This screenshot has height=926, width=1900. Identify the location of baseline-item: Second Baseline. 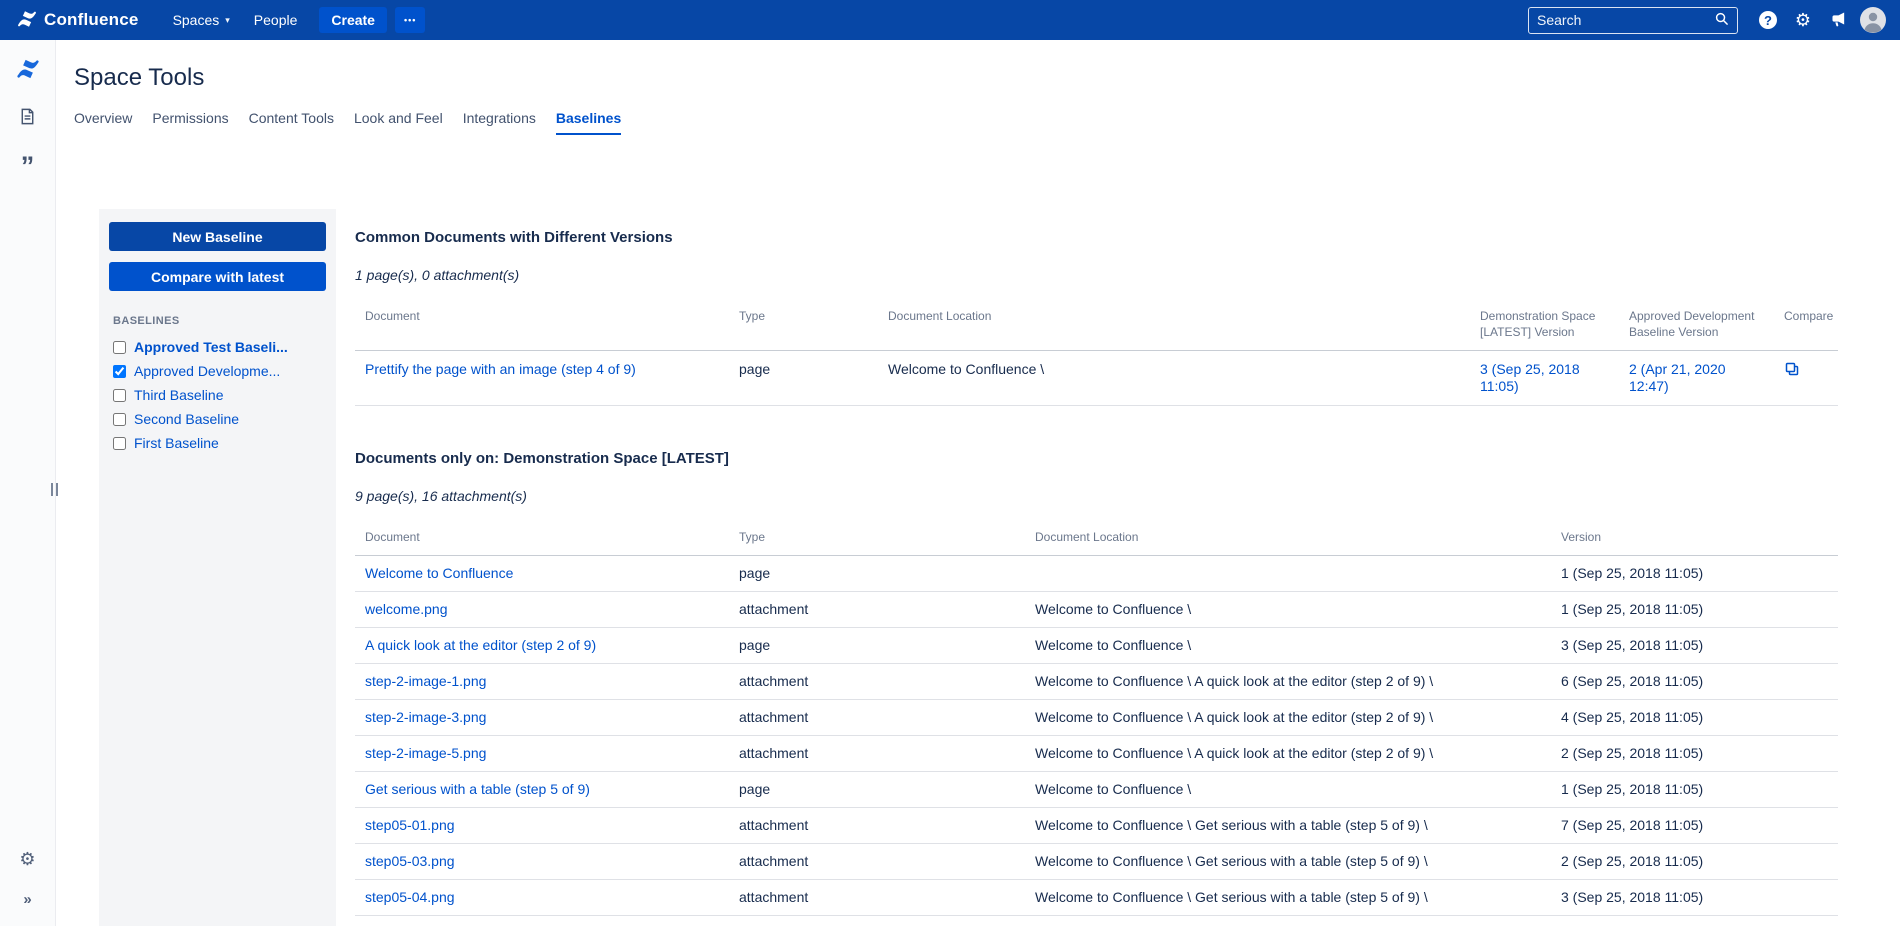
(217, 419).